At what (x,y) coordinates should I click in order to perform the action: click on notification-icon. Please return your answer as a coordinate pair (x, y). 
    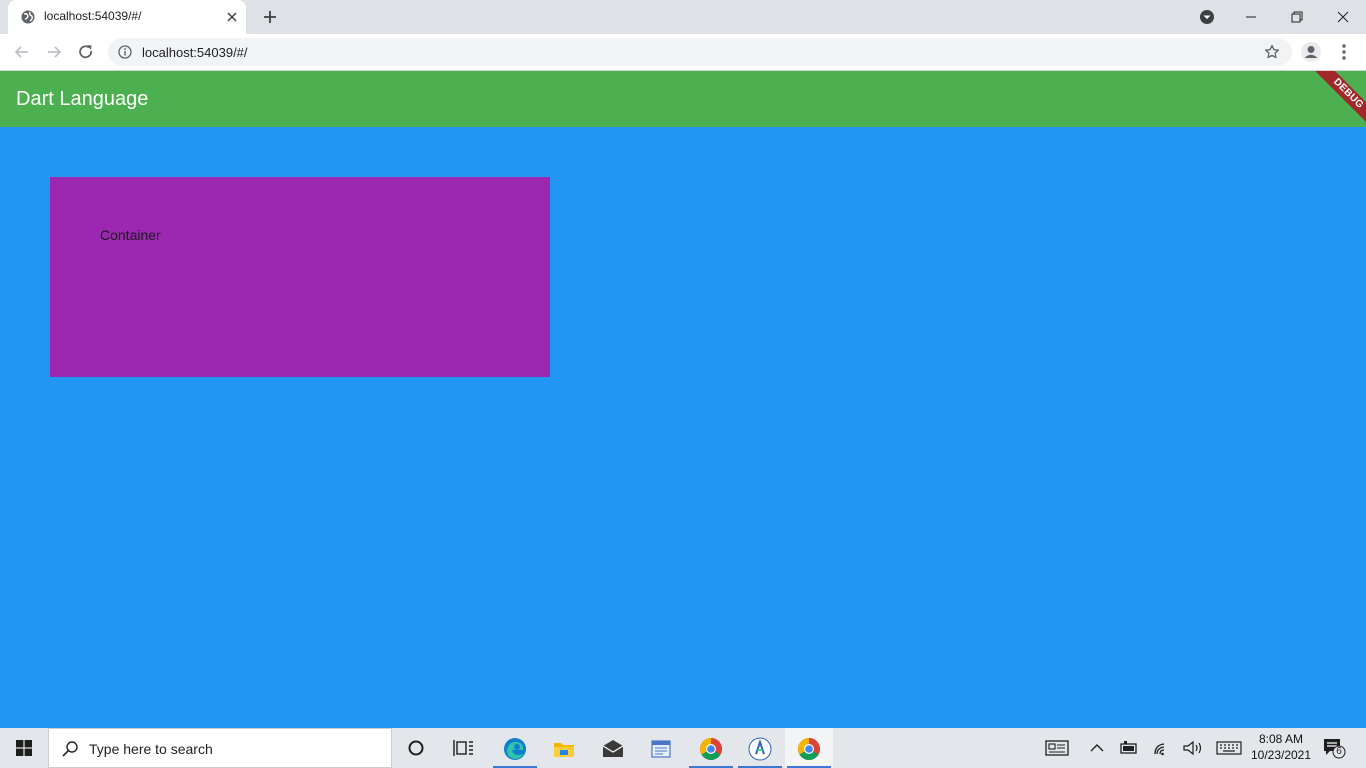
    Looking at the image, I should click on (1335, 749).